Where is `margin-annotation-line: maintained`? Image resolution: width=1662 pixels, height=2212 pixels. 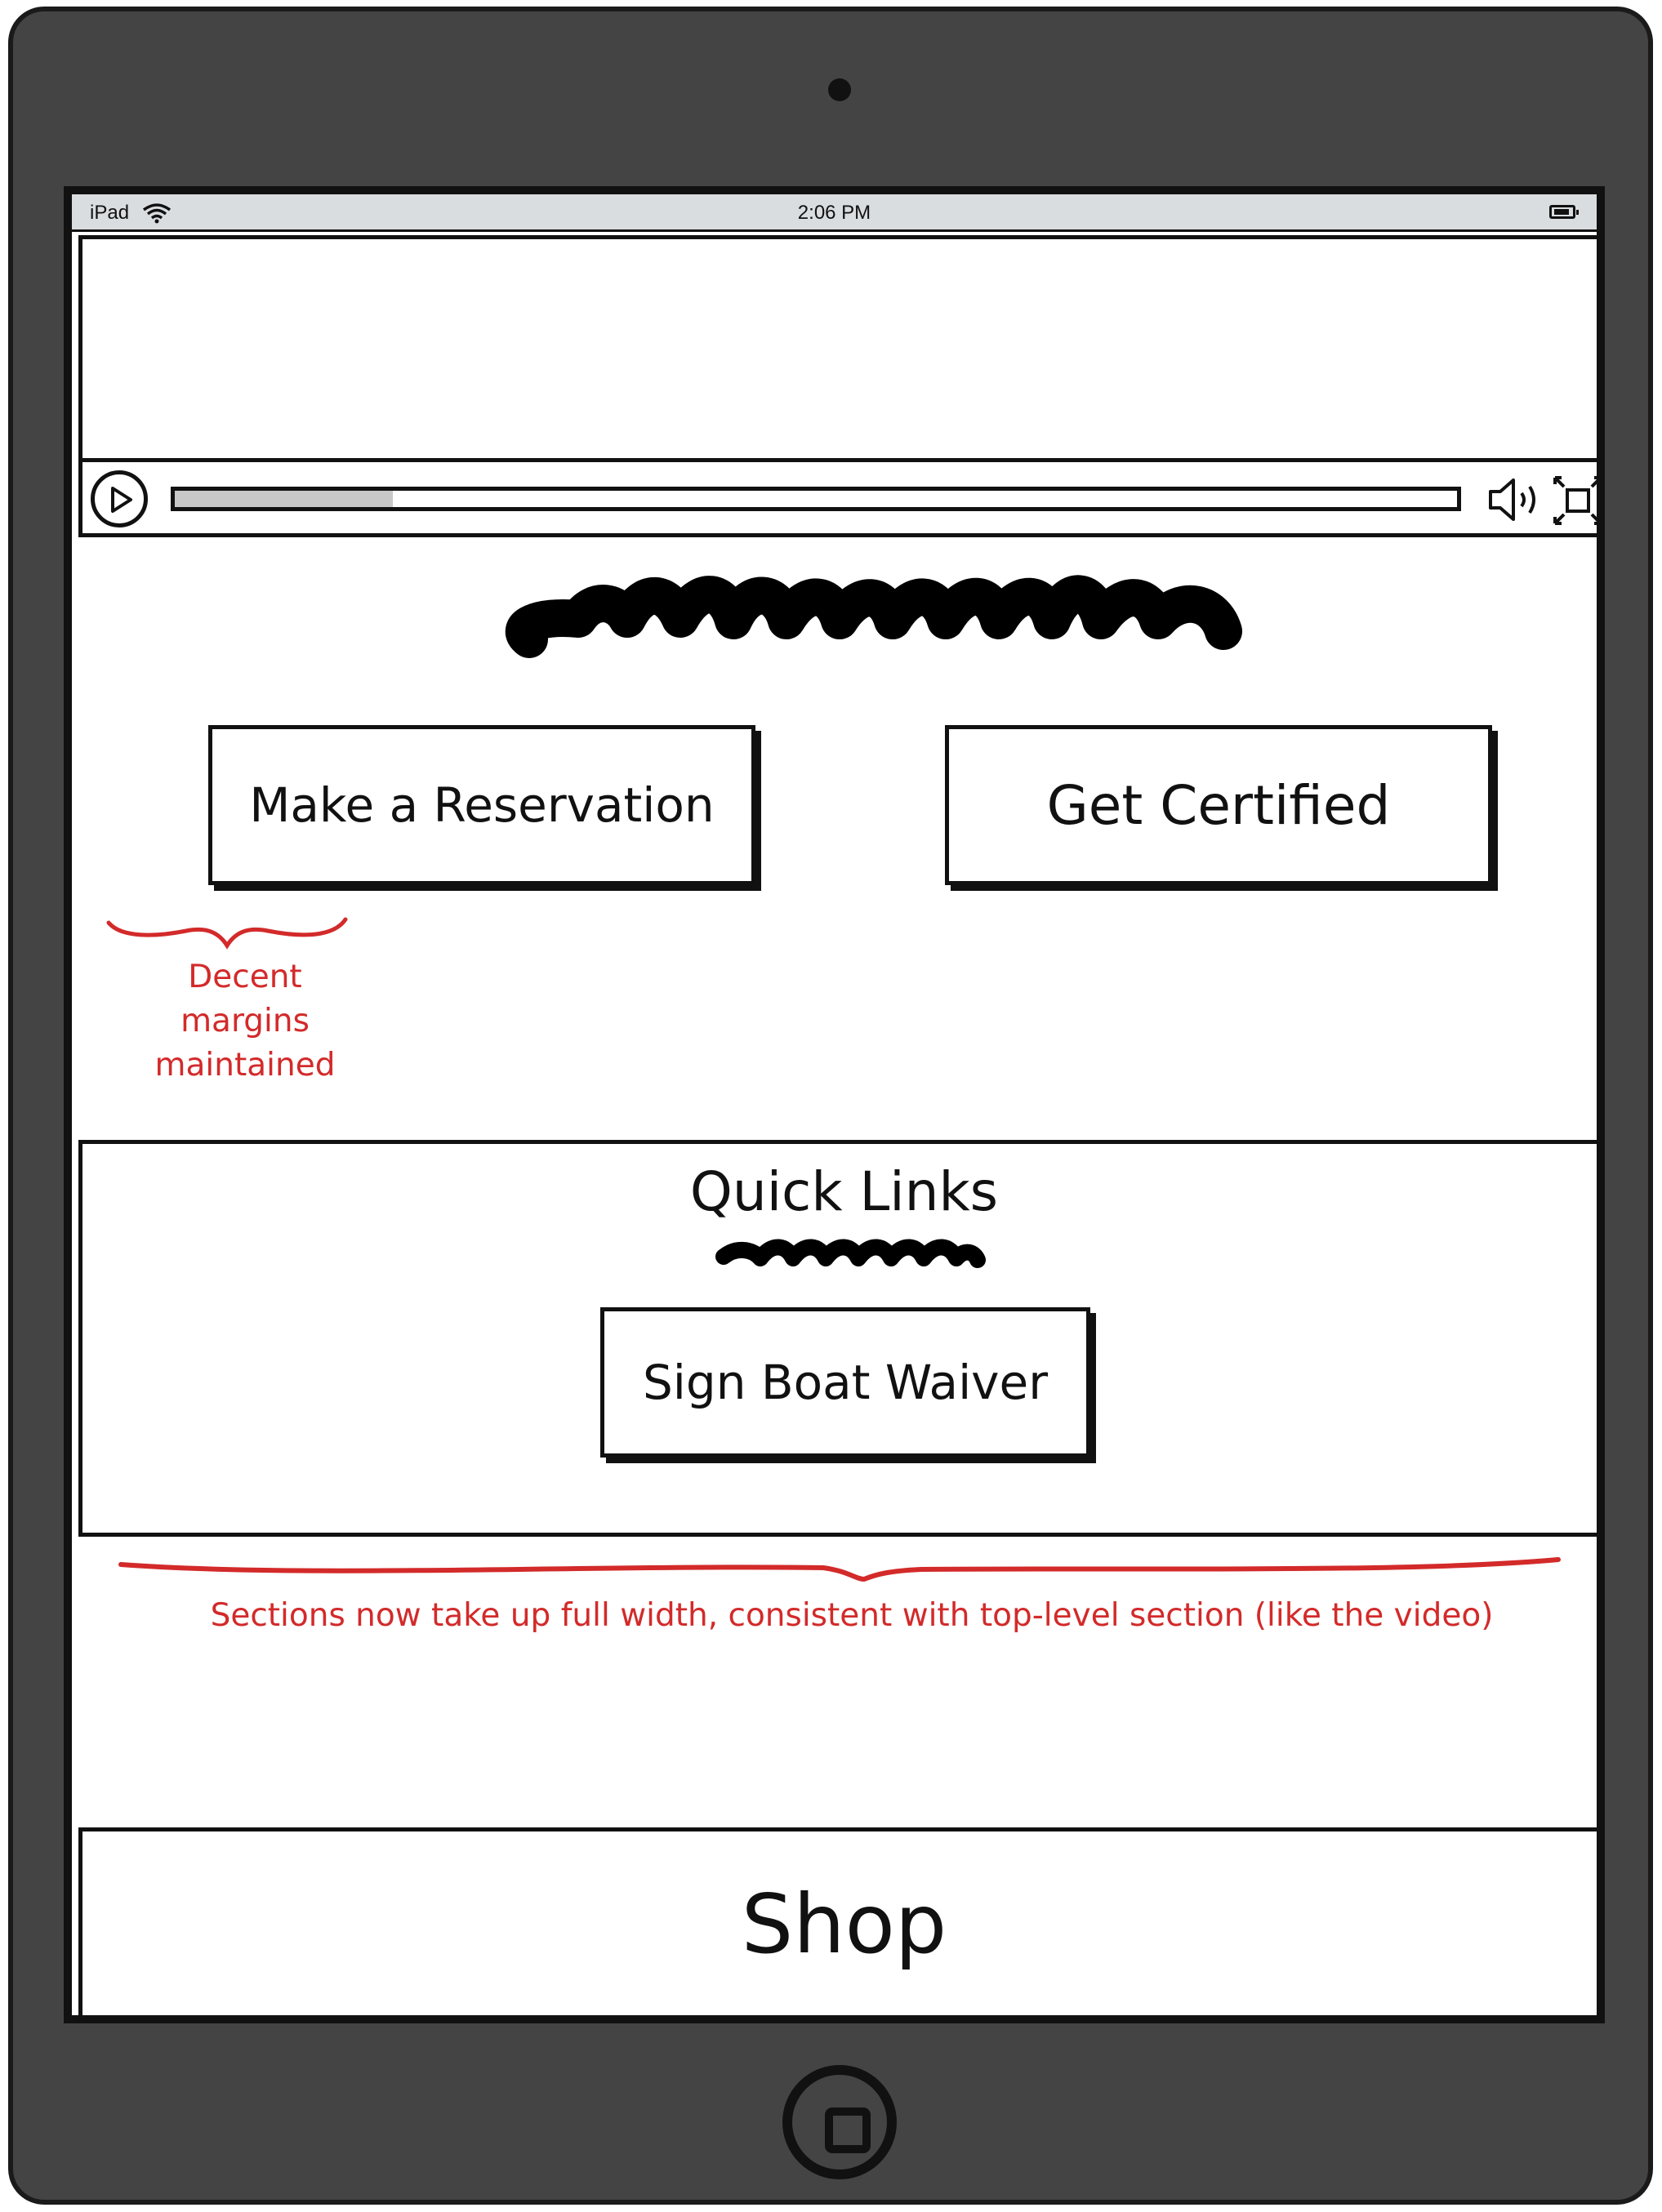
margin-annotation-line: maintained is located at coordinates (245, 1065).